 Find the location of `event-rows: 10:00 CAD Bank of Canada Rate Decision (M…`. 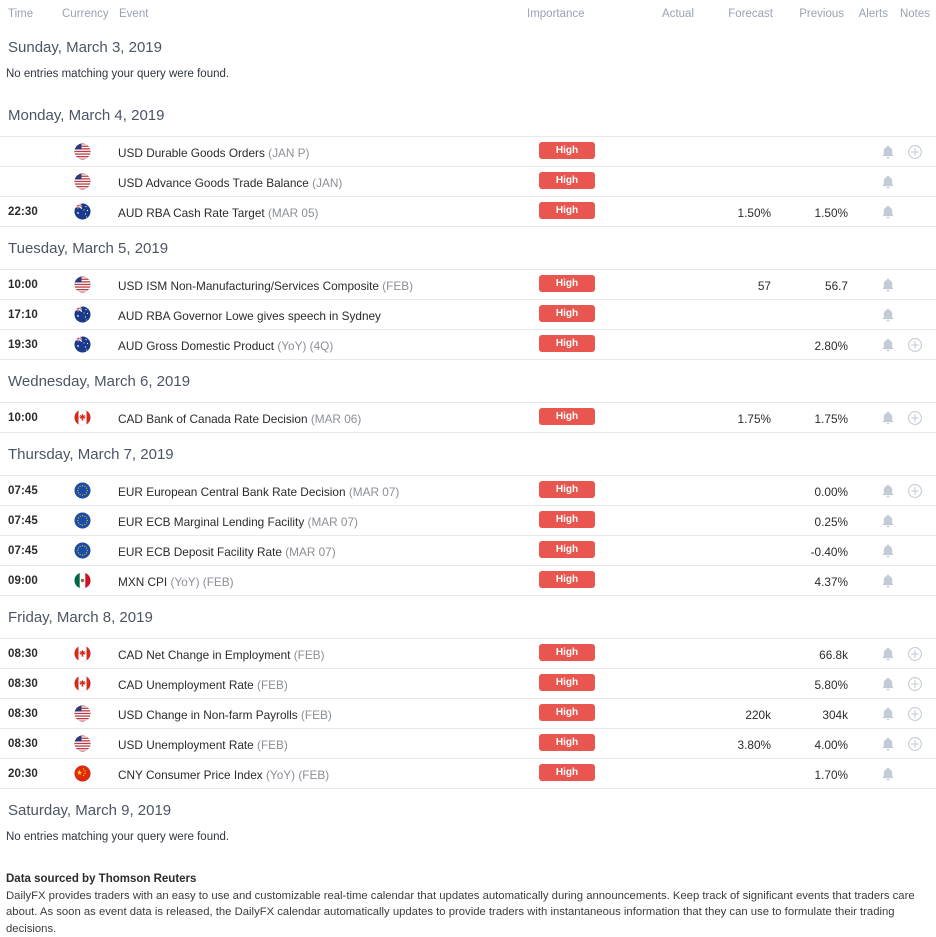

event-rows: 10:00 CAD Bank of Canada Rate Decision (M… is located at coordinates (468, 417).